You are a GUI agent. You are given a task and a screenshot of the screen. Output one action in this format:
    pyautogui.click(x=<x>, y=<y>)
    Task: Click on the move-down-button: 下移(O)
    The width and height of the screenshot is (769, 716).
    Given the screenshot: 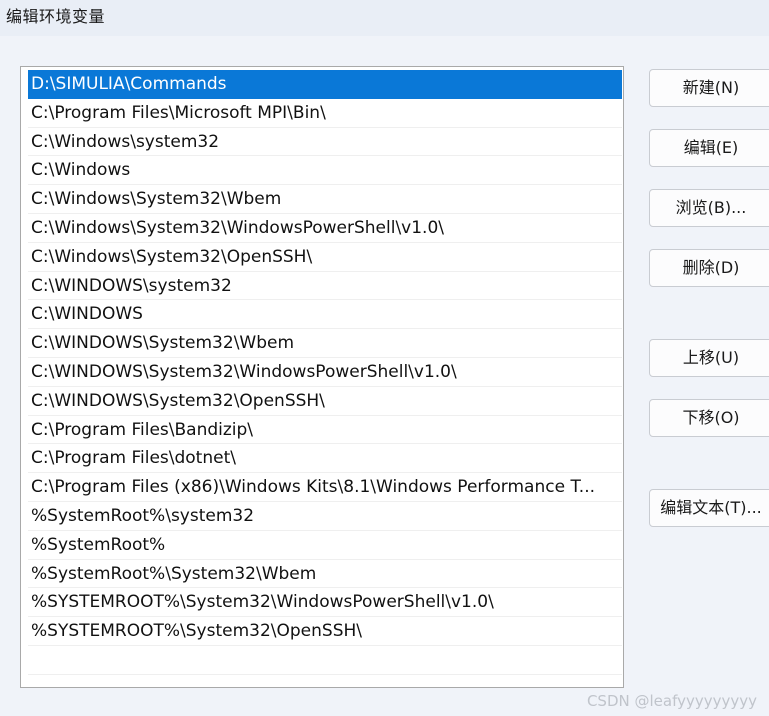 What is the action you would take?
    pyautogui.click(x=709, y=418)
    